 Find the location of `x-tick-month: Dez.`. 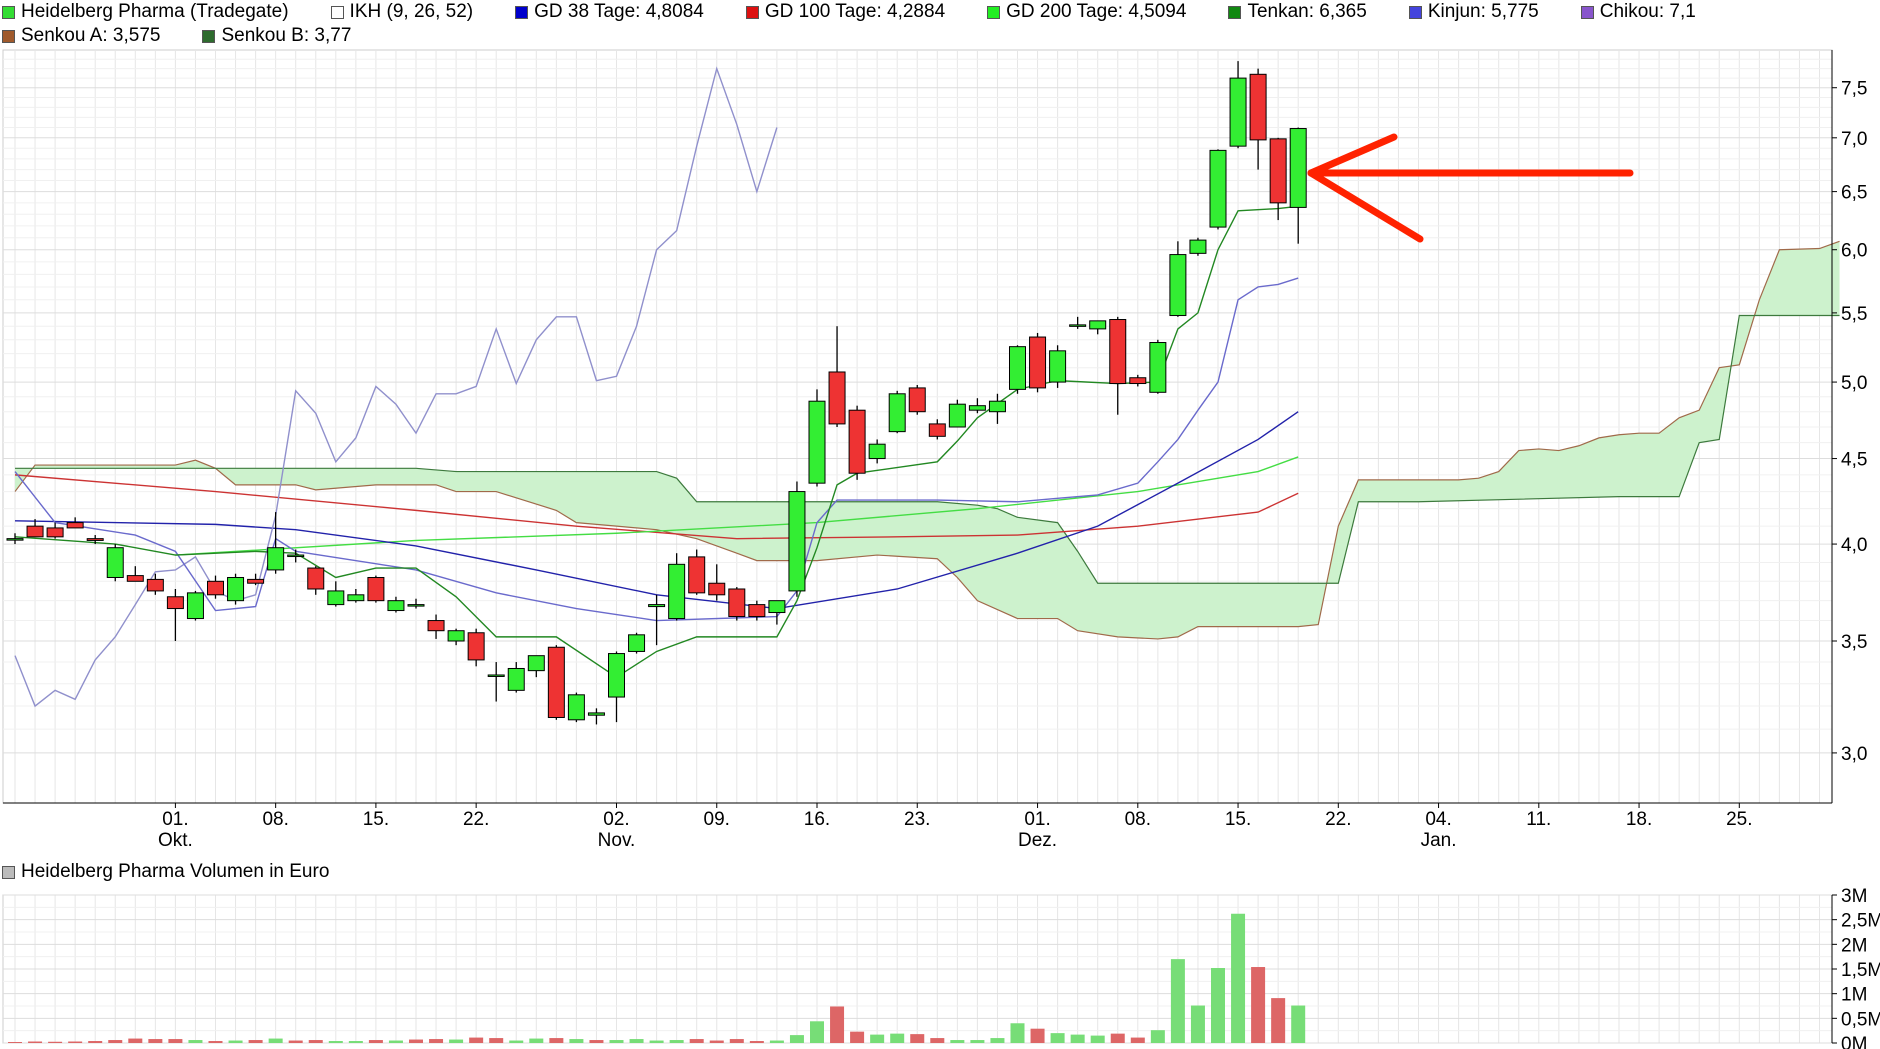

x-tick-month: Dez. is located at coordinates (1037, 840).